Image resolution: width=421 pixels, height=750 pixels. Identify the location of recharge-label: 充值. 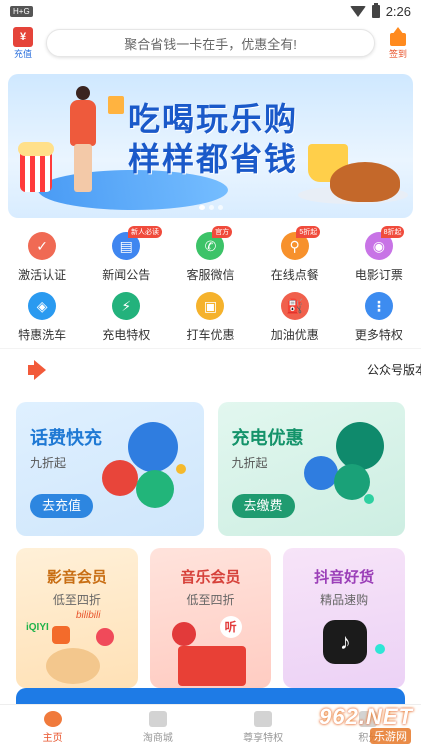
(22, 53).